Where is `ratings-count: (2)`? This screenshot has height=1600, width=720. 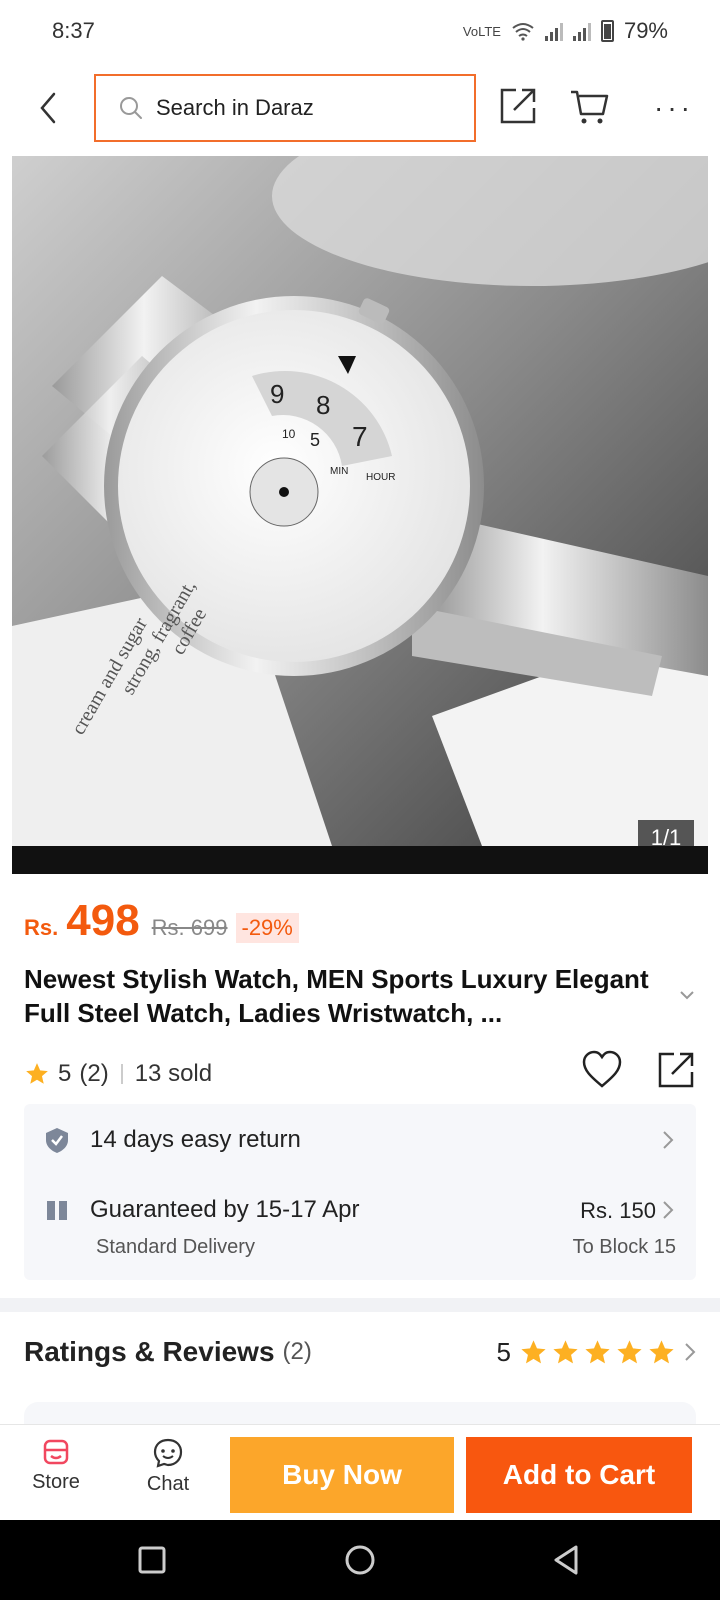
ratings-count: (2) is located at coordinates (297, 1351).